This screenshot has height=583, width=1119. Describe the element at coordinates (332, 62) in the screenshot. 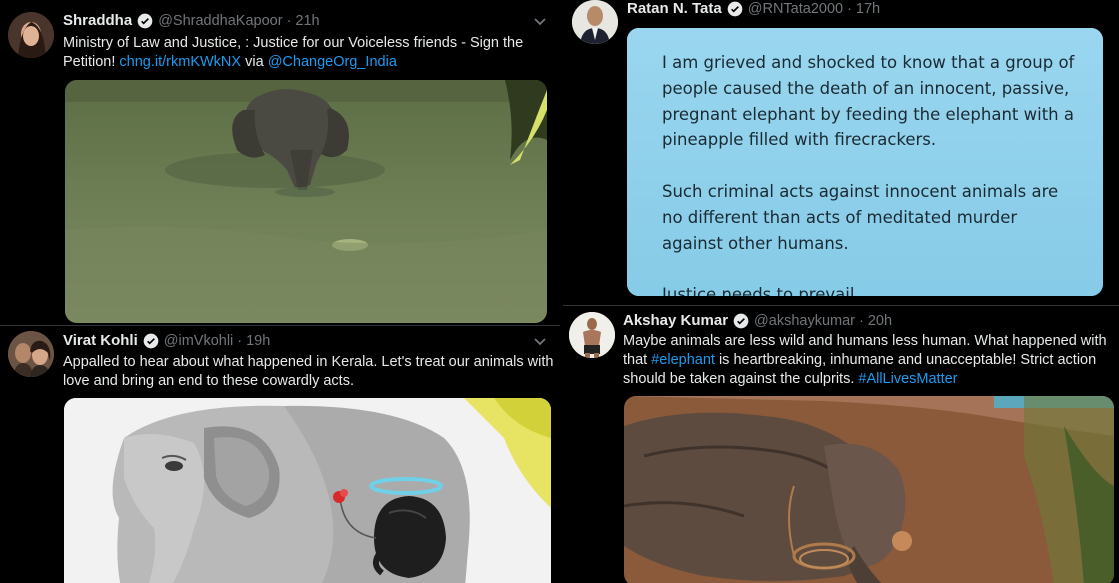

I see `mention-link: @ChangeOrg_India` at that location.